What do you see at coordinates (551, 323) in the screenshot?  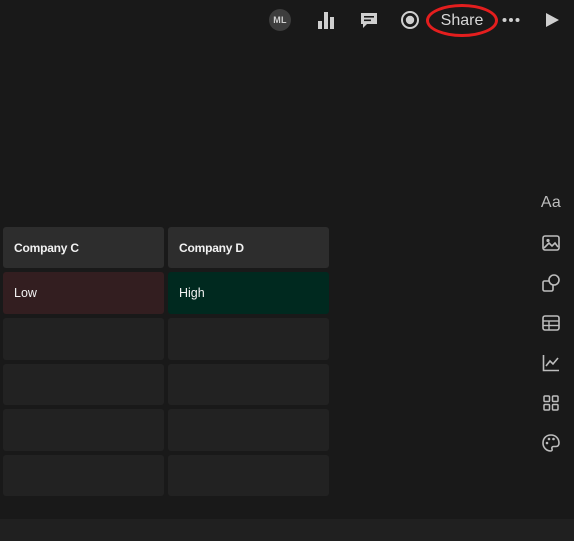 I see `table-icon` at bounding box center [551, 323].